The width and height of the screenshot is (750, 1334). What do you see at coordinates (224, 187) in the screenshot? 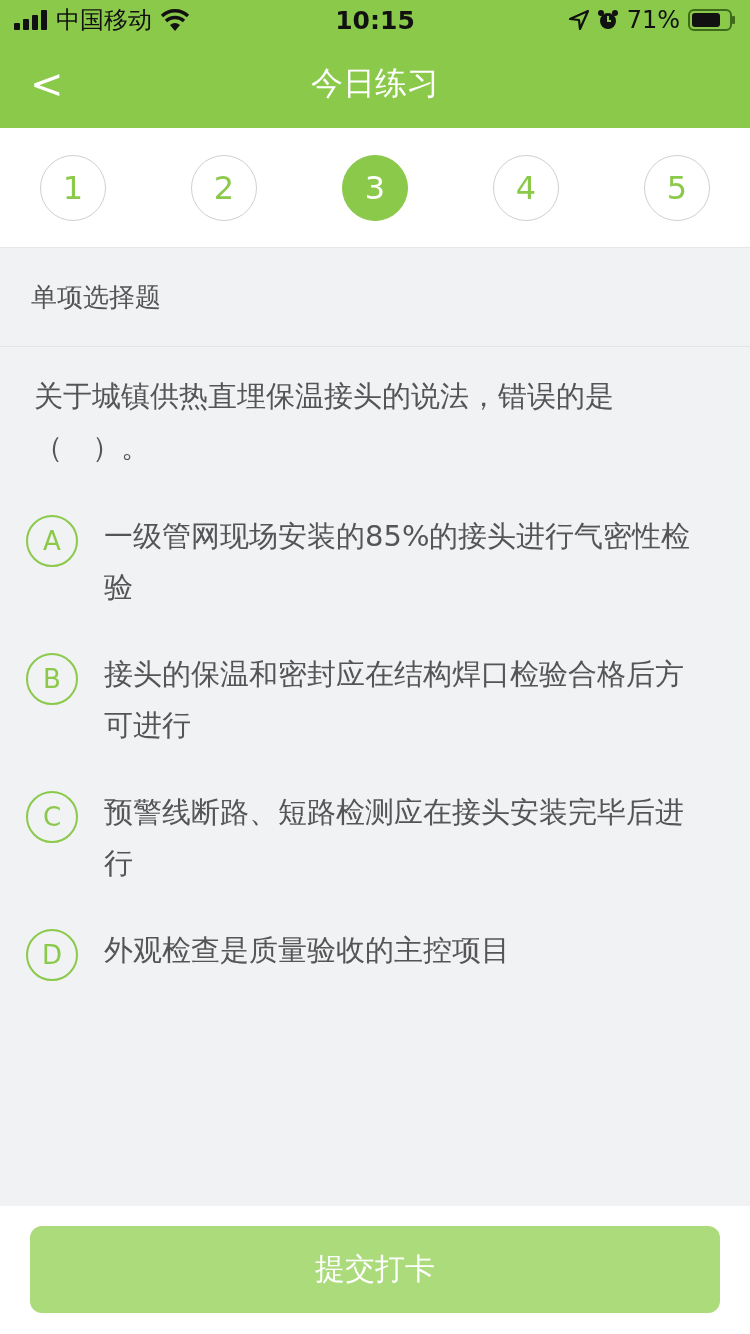
I see `question-number-tab: 2` at bounding box center [224, 187].